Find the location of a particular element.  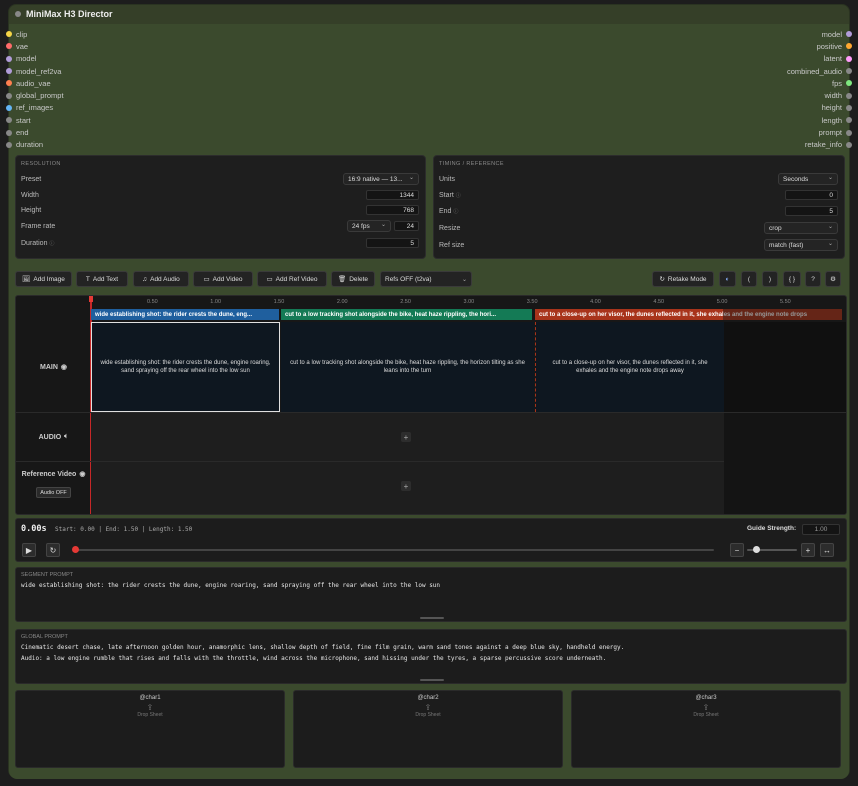

refsize-select: match (fast) ⌄ is located at coordinates (801, 245).